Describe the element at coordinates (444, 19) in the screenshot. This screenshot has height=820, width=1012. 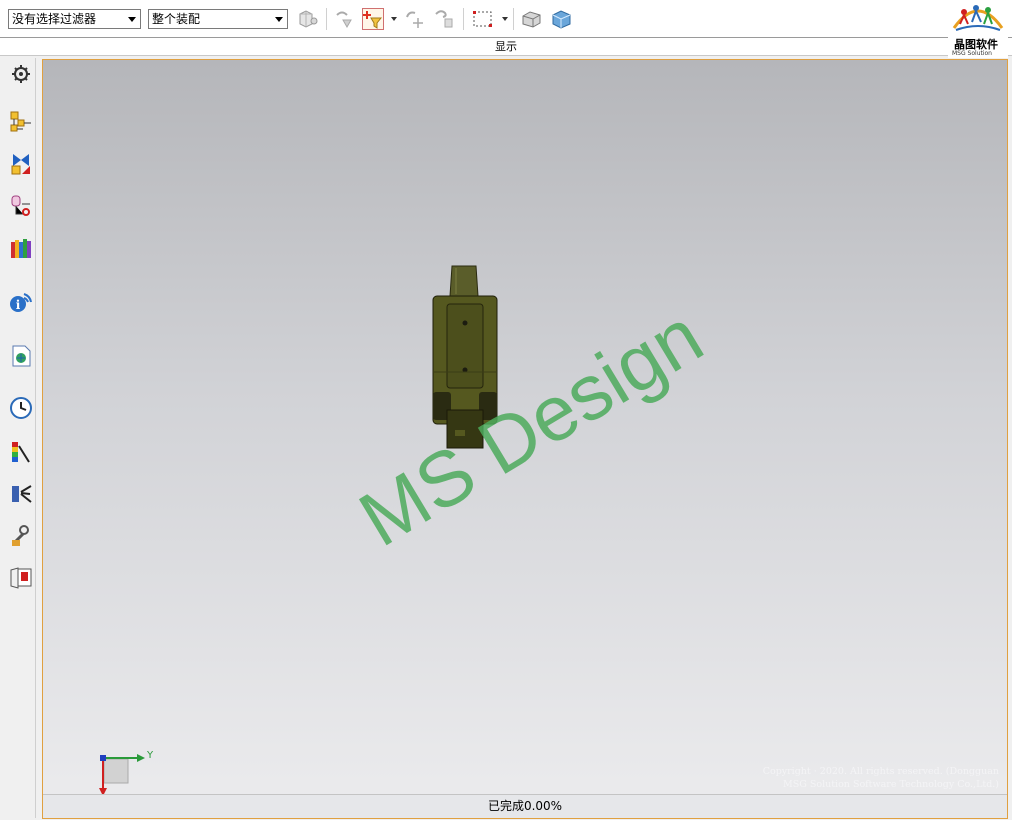
I see `lasso-pick-icon` at that location.